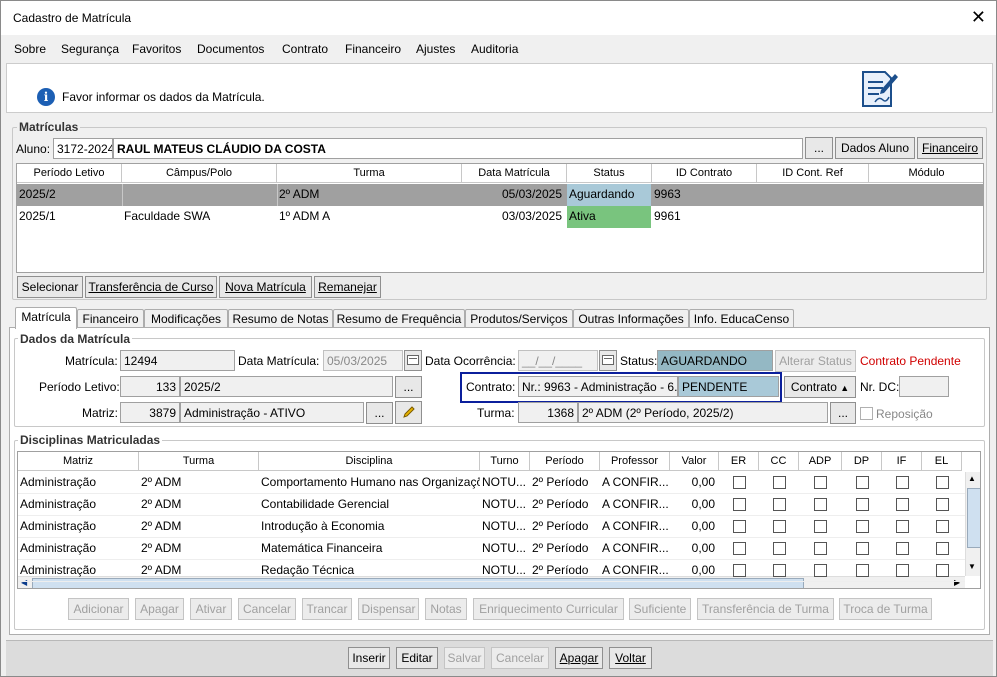 This screenshot has width=997, height=677. Describe the element at coordinates (820, 387) in the screenshot. I see `contrato-button: Contrato ▲` at that location.